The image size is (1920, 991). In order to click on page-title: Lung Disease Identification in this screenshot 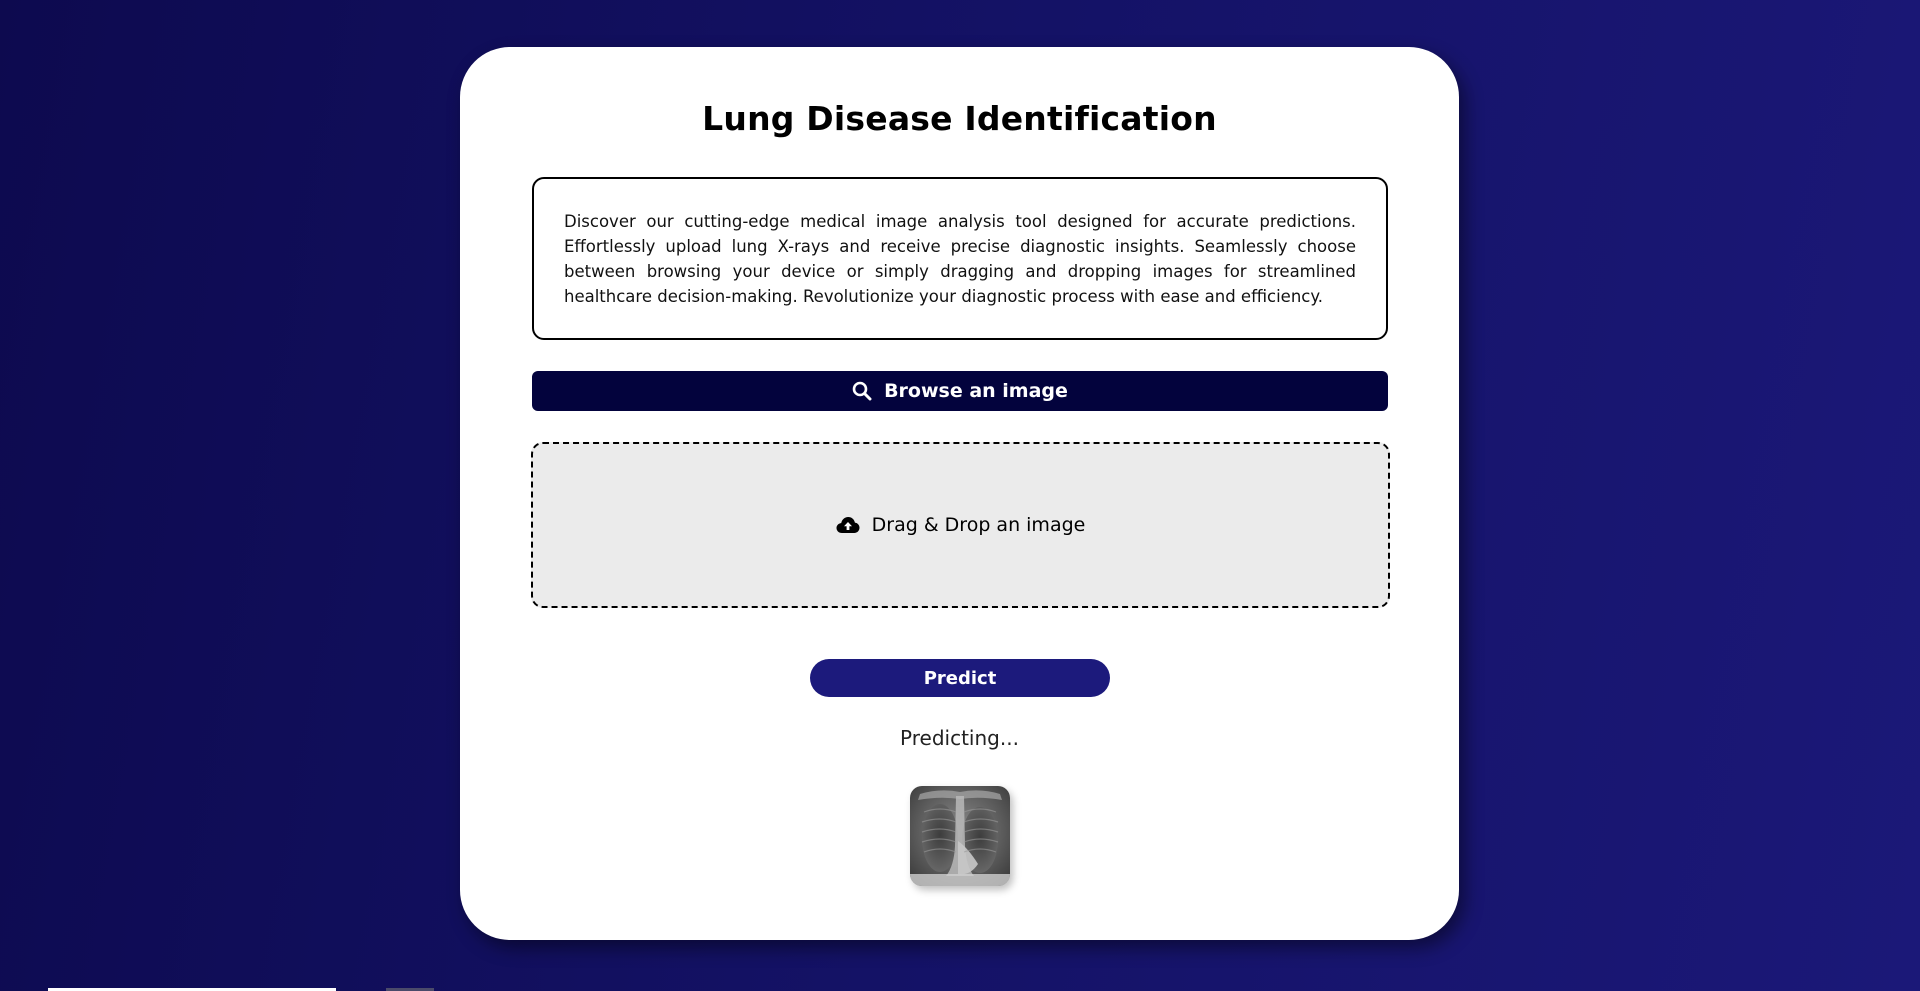, I will do `click(959, 118)`.